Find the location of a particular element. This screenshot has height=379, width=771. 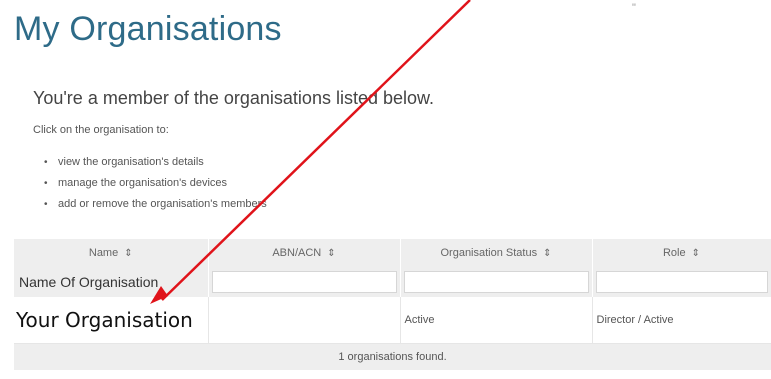

status-filter-input is located at coordinates (496, 282).